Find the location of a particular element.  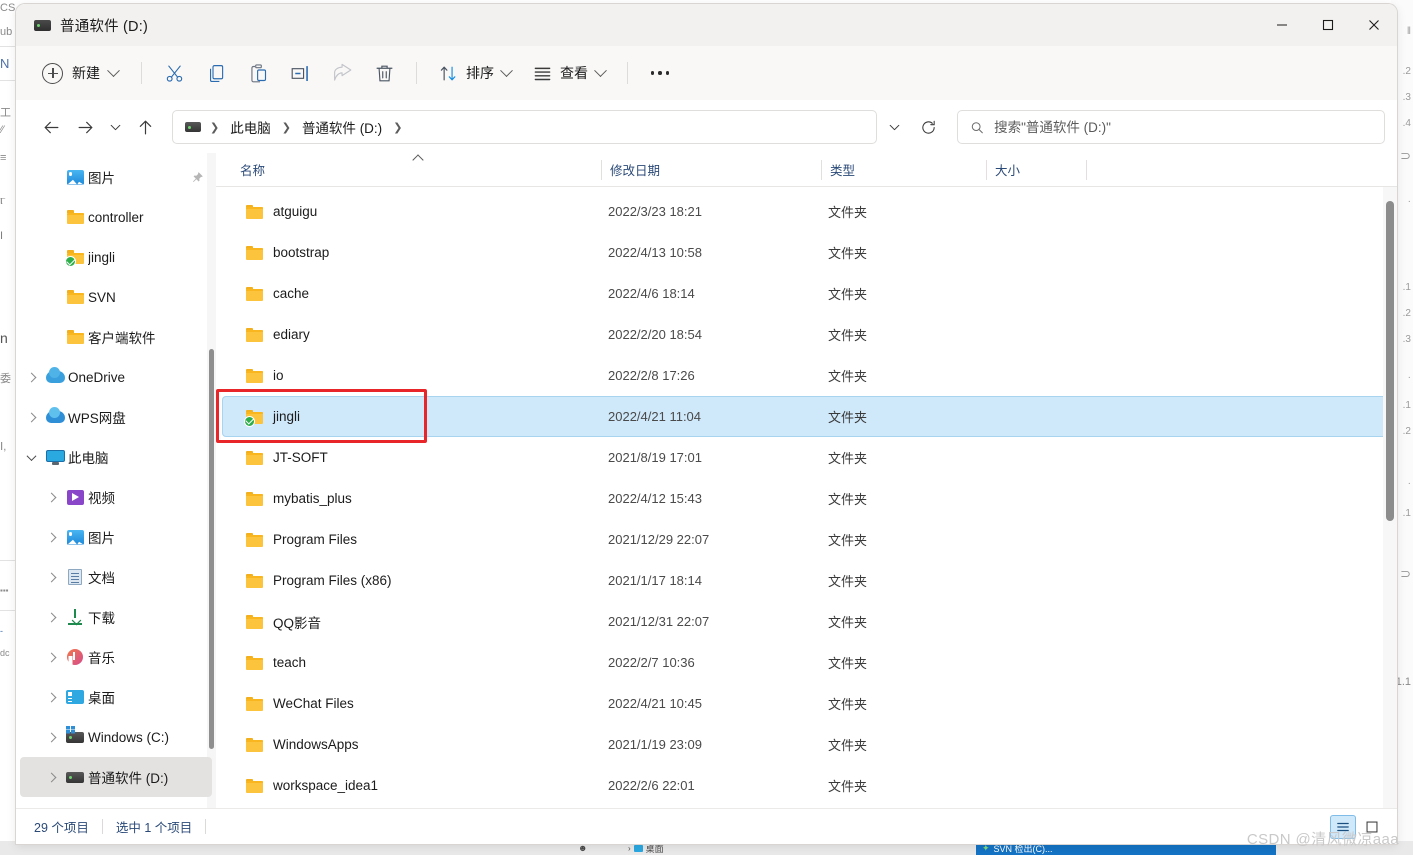

address-history-dropdown is located at coordinates (894, 127).